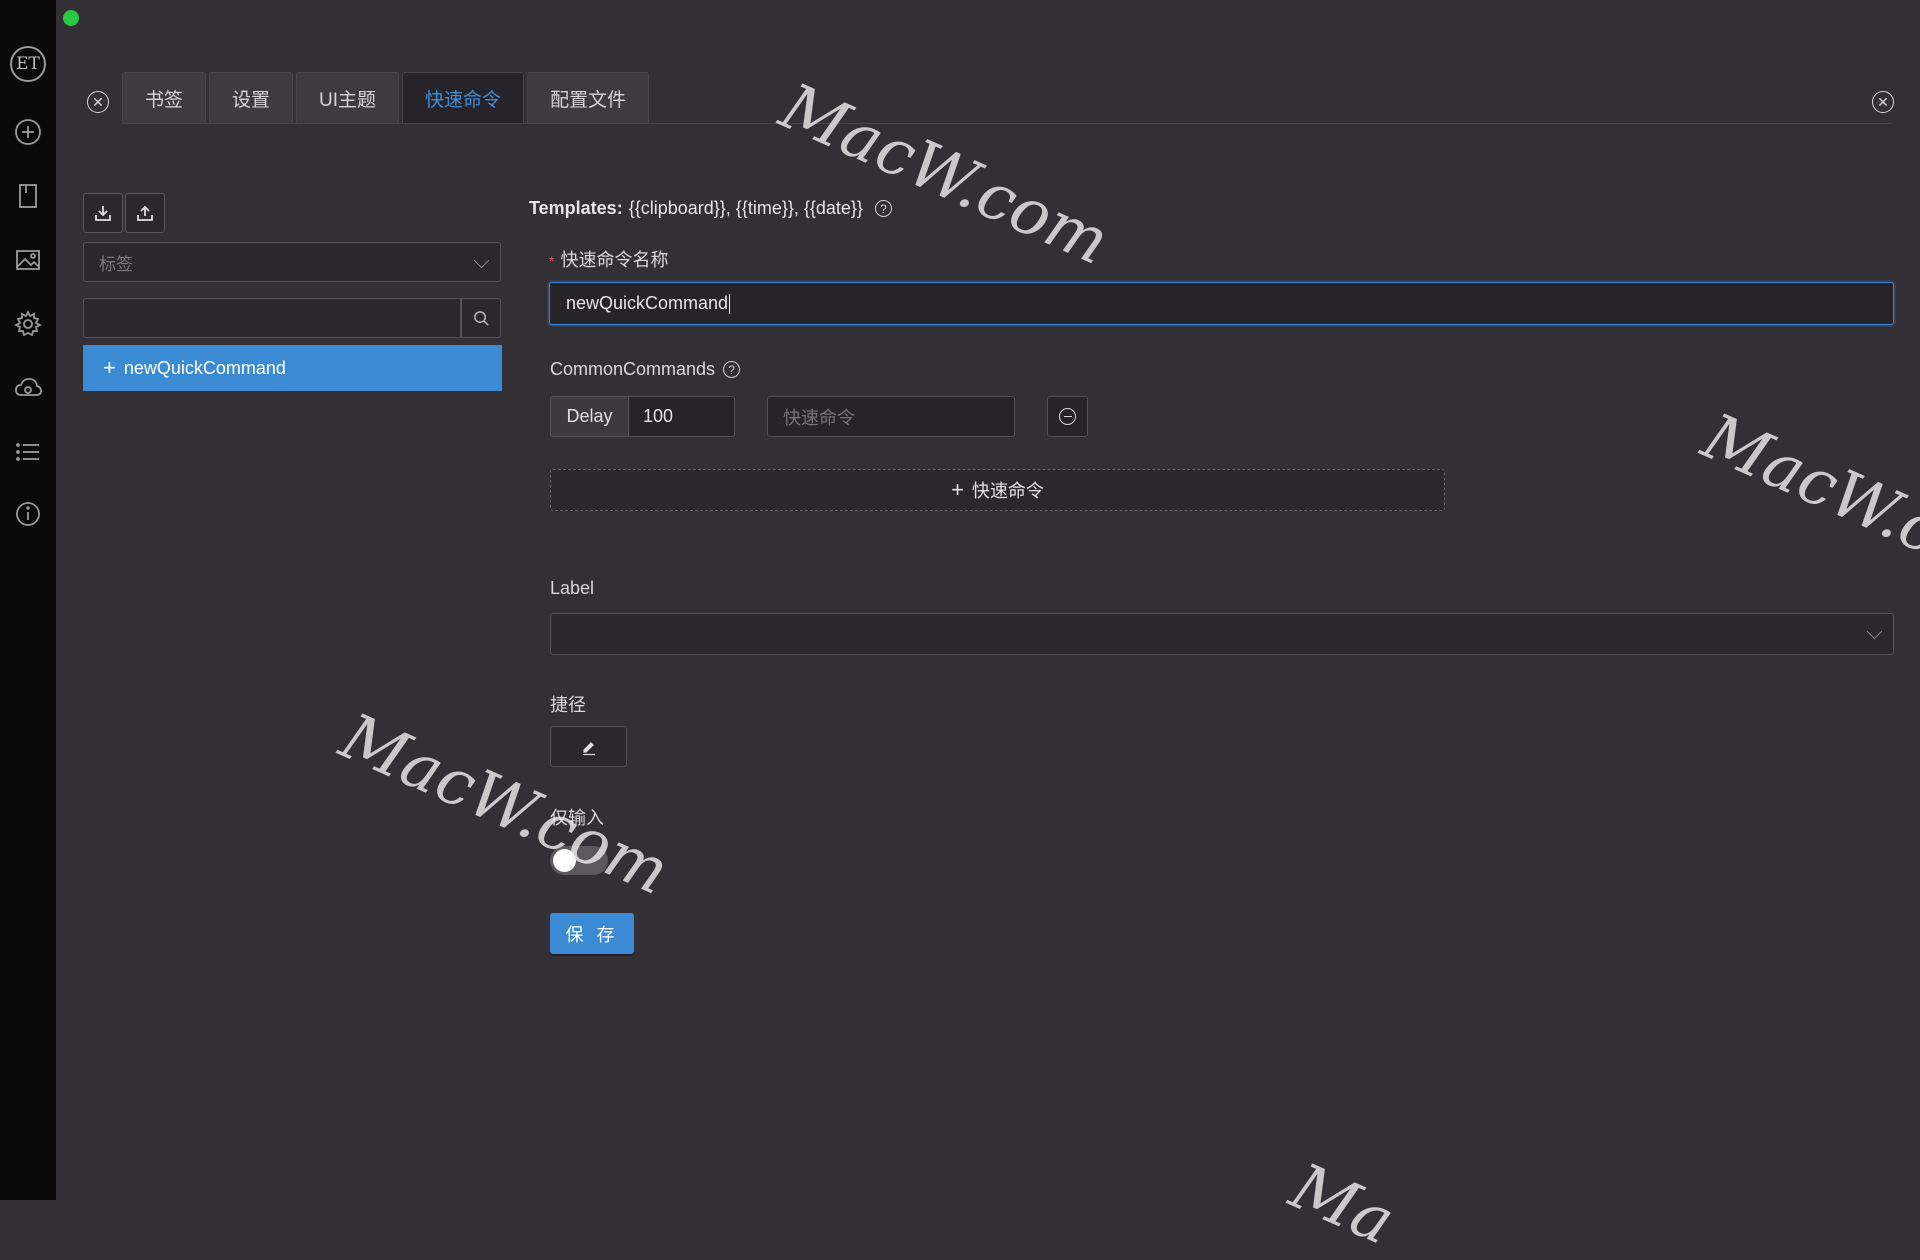 This screenshot has height=1260, width=1920. Describe the element at coordinates (681, 416) in the screenshot. I see `delay-input: 100` at that location.